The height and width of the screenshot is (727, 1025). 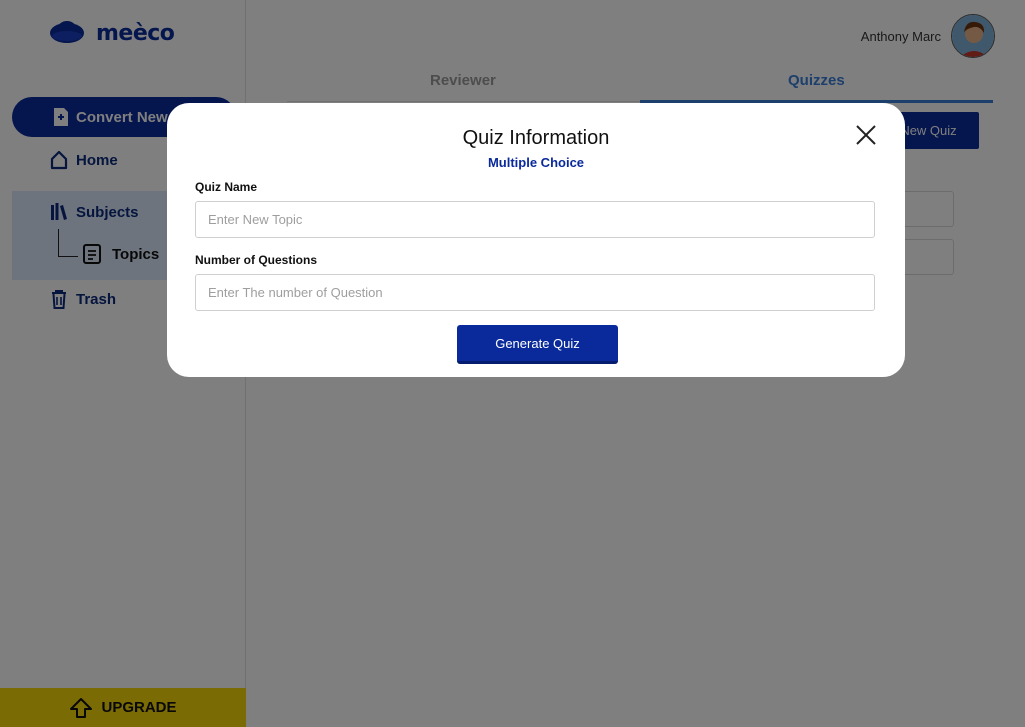 What do you see at coordinates (866, 135) in the screenshot?
I see `close-icon` at bounding box center [866, 135].